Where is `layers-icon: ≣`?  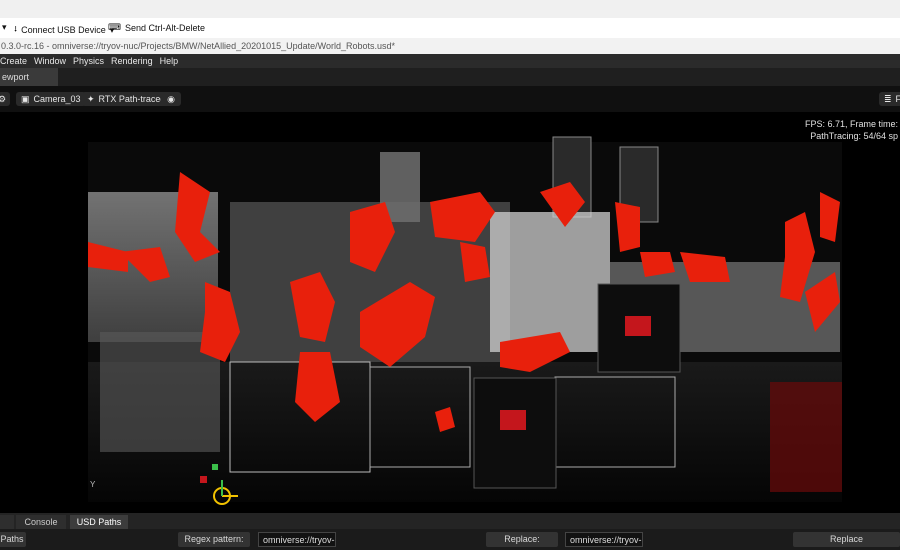
layers-icon: ≣ is located at coordinates (888, 99).